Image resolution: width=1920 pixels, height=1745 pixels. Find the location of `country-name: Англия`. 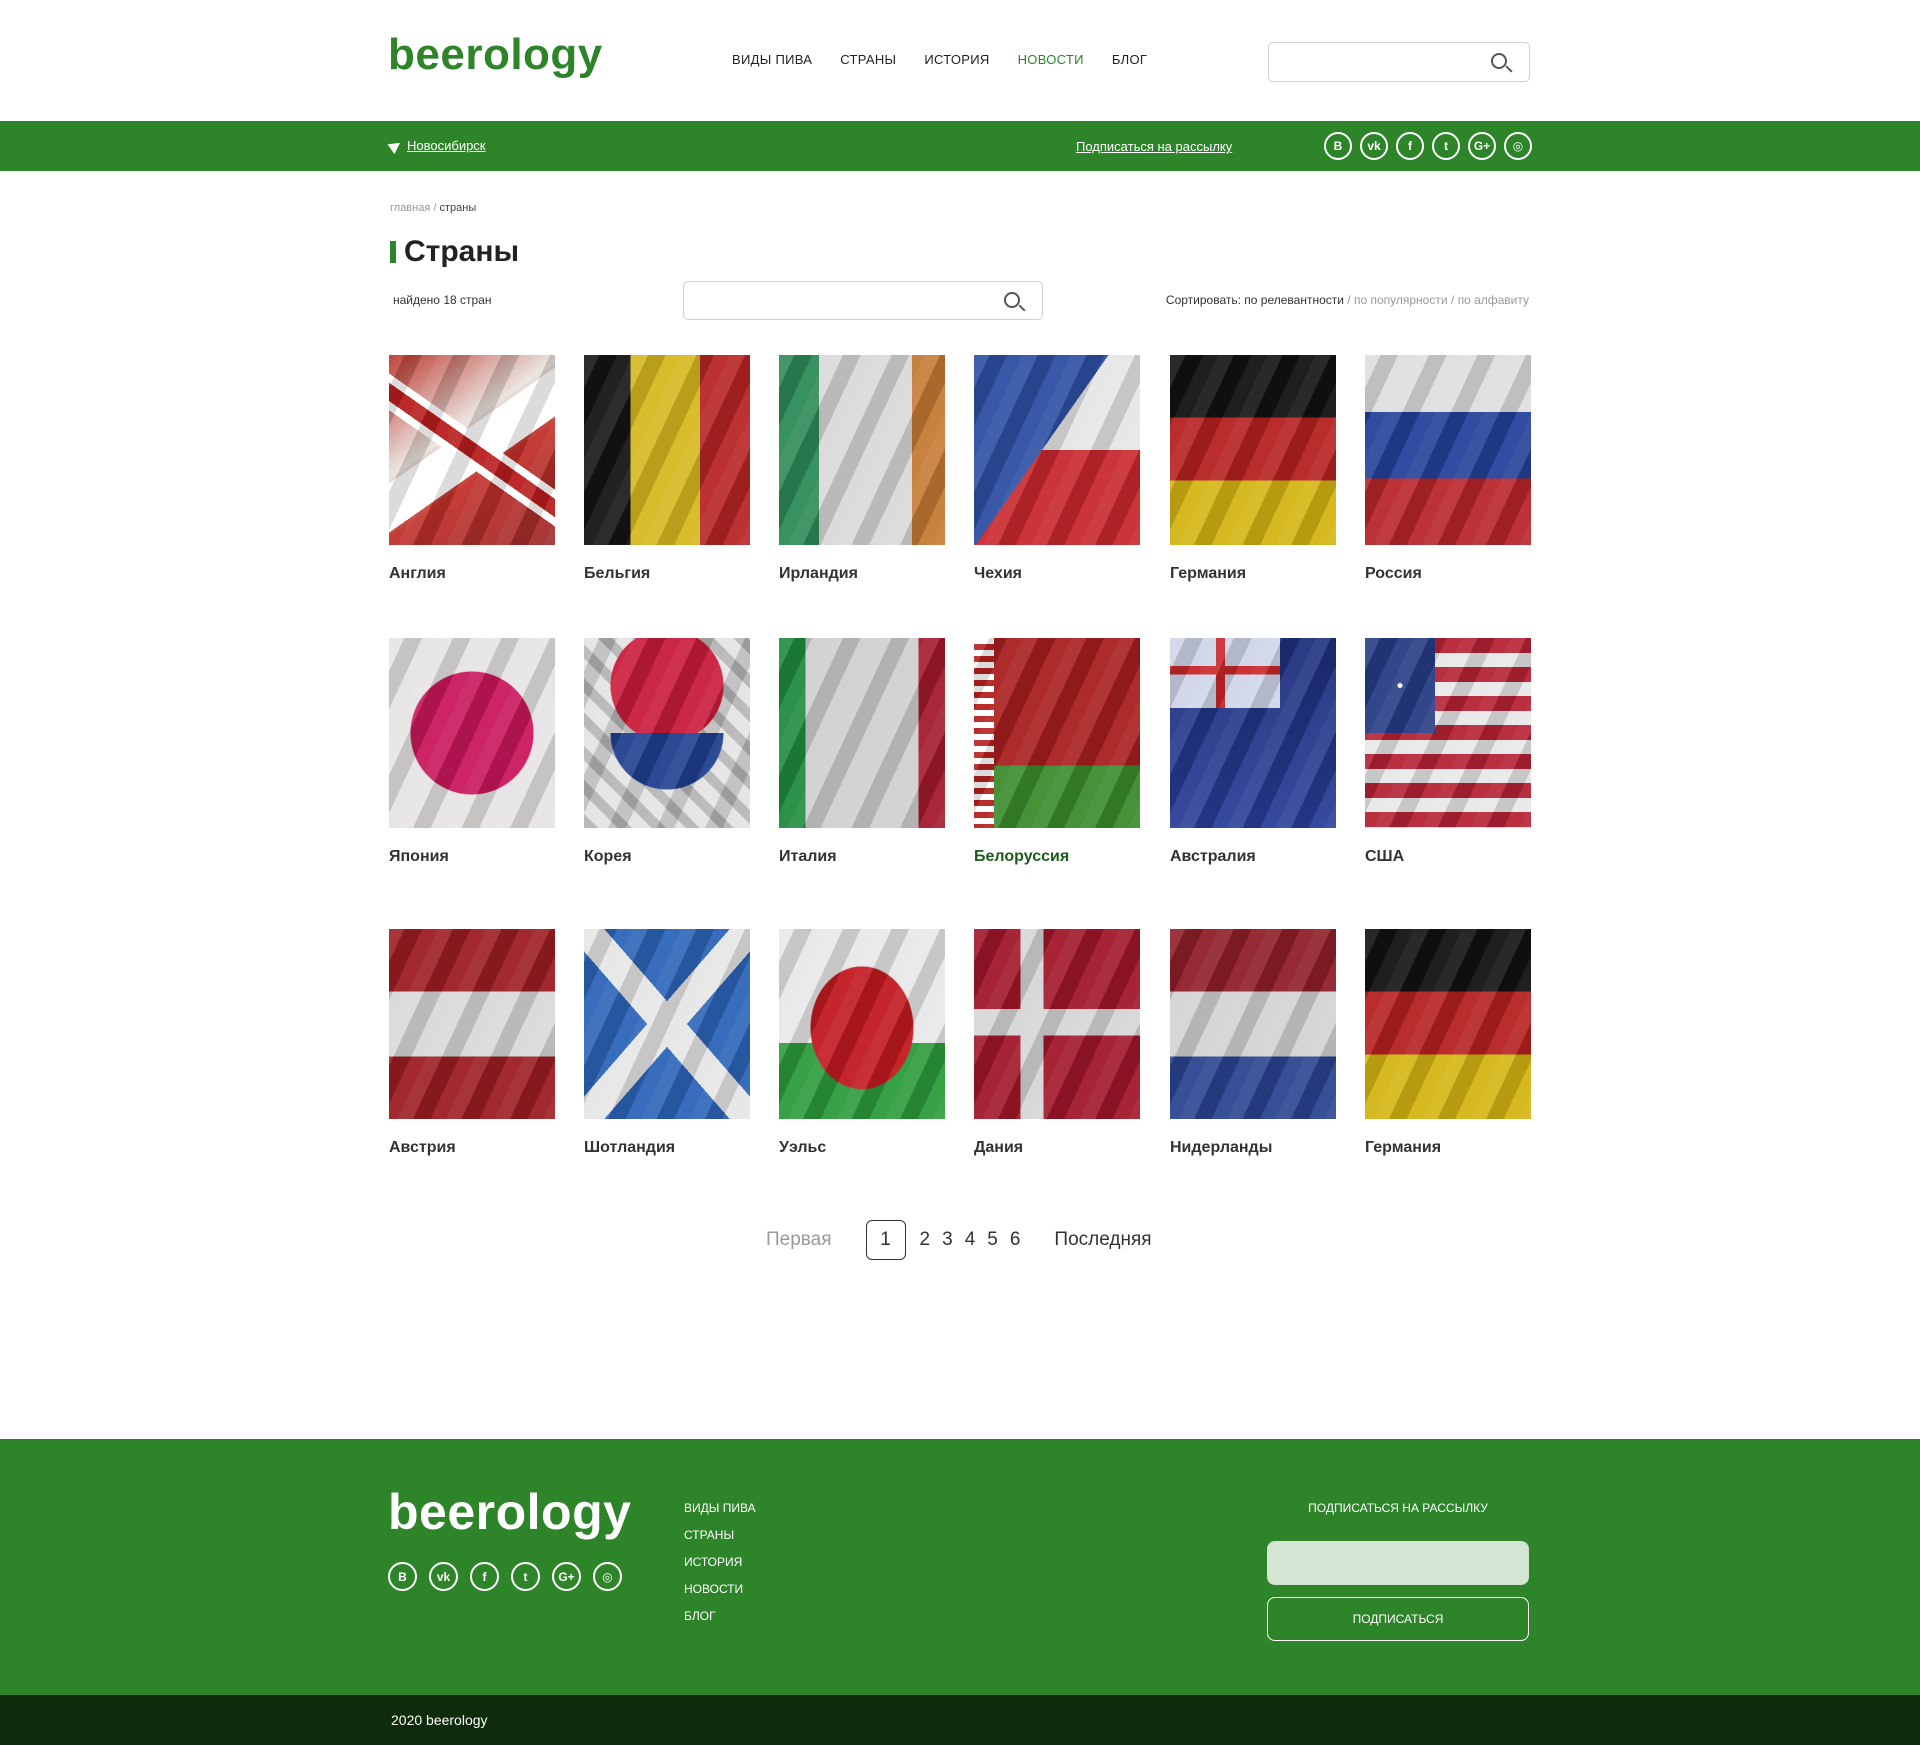

country-name: Англия is located at coordinates (472, 574).